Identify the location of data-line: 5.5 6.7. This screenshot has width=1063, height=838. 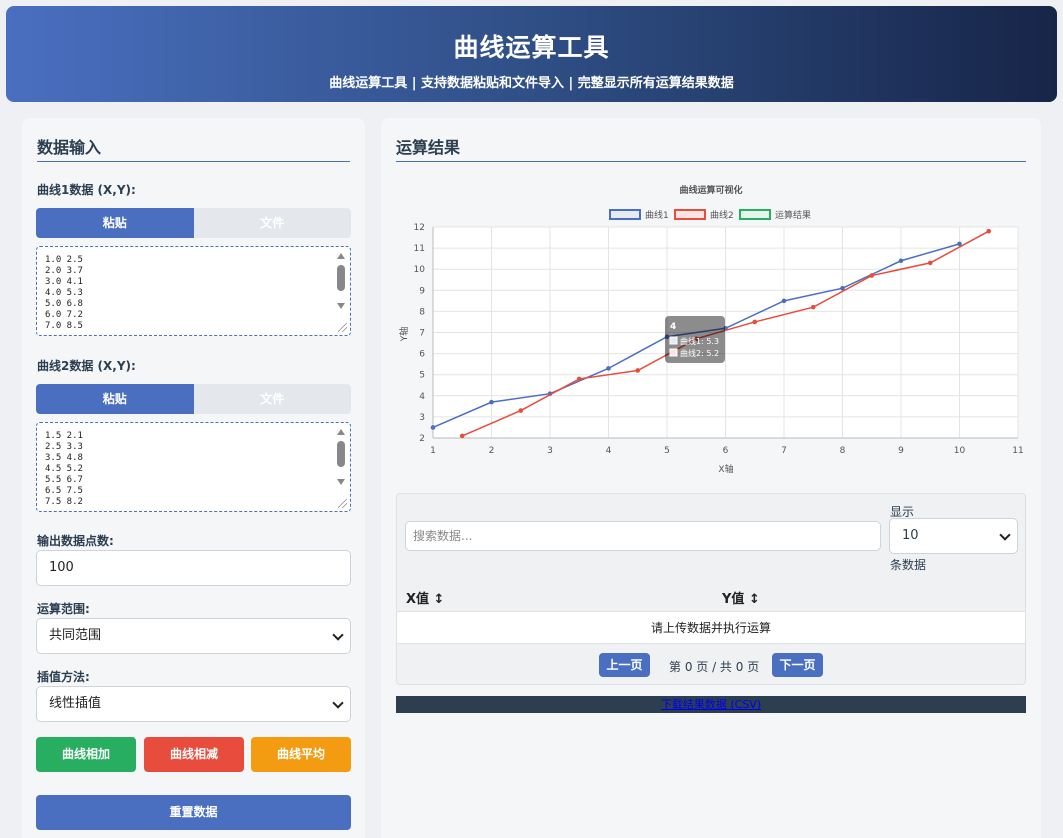
(64, 480).